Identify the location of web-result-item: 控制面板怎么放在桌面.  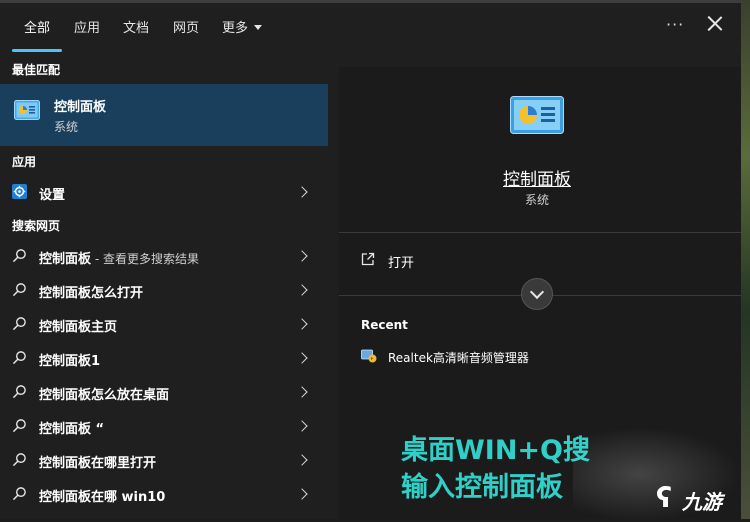
(164, 392).